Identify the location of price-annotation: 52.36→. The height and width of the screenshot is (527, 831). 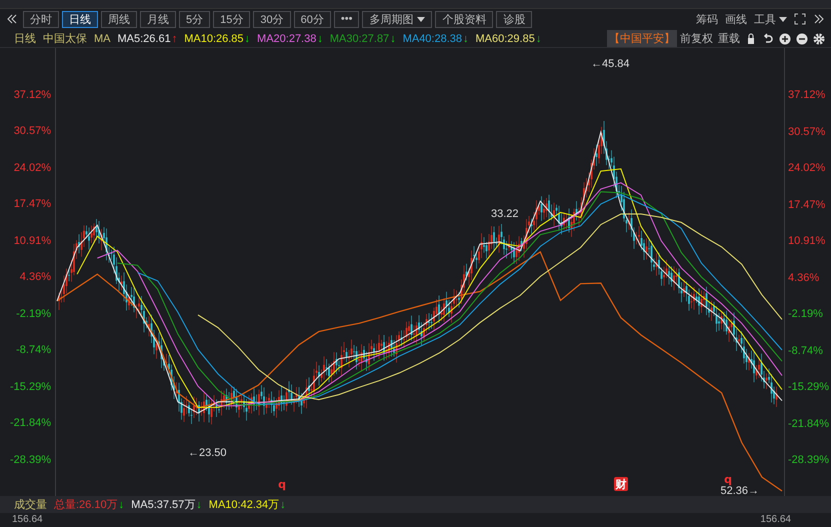
(739, 490).